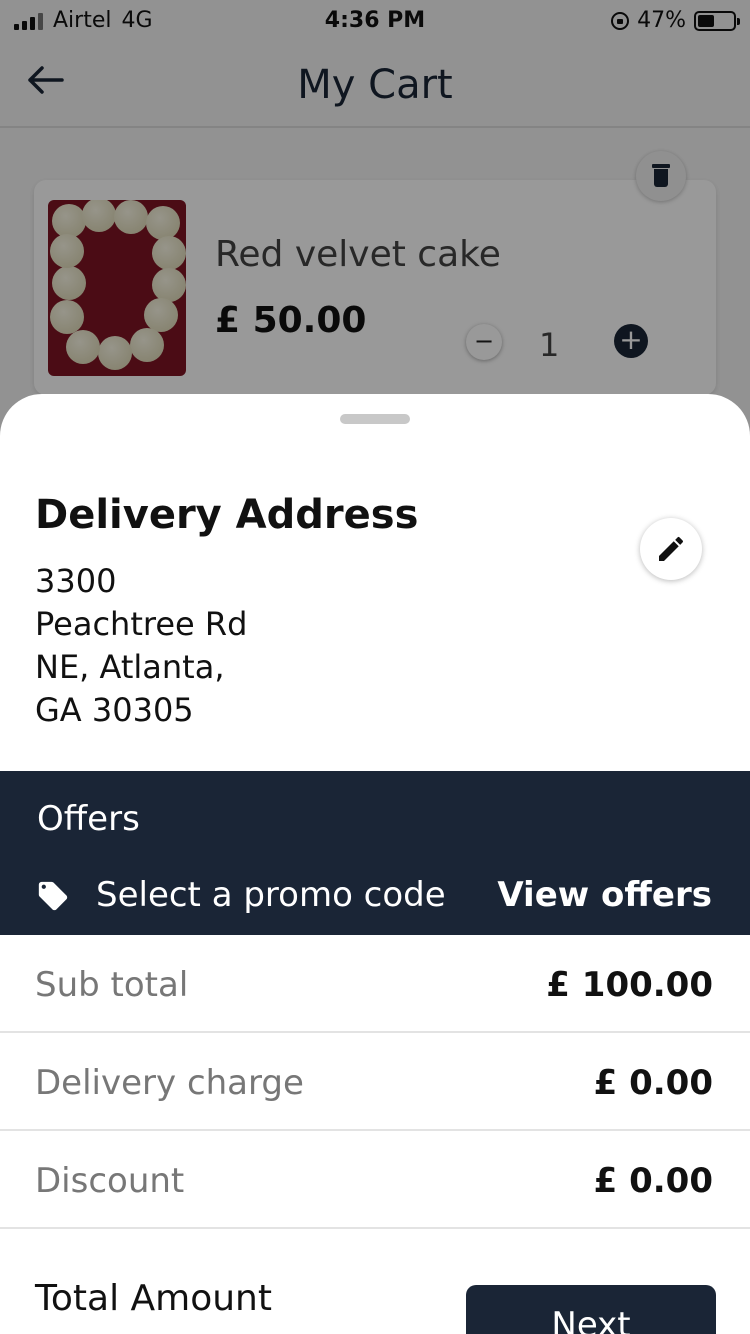 Image resolution: width=750 pixels, height=1334 pixels. Describe the element at coordinates (110, 1181) in the screenshot. I see `discount-label: Discount` at that location.